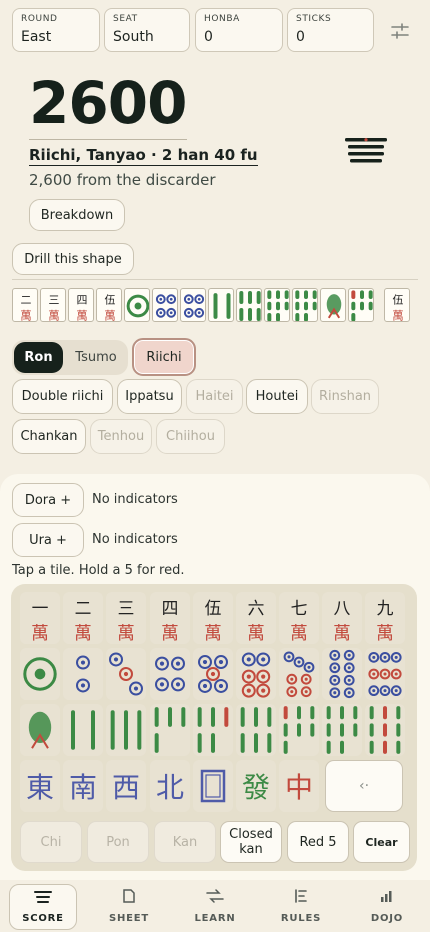 This screenshot has height=932, width=430. Describe the element at coordinates (170, 730) in the screenshot. I see `key-4-sou` at that location.